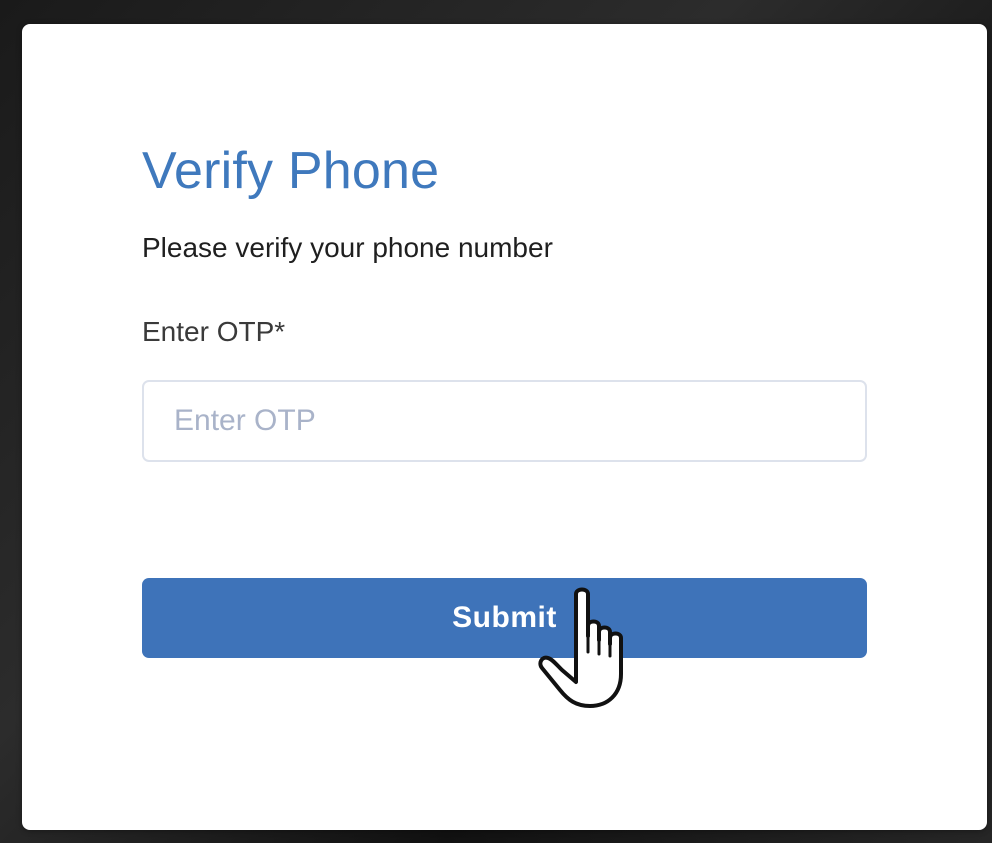 Image resolution: width=992 pixels, height=843 pixels. Describe the element at coordinates (347, 247) in the screenshot. I see `dialog-subtitle: Please verify your phone number` at that location.